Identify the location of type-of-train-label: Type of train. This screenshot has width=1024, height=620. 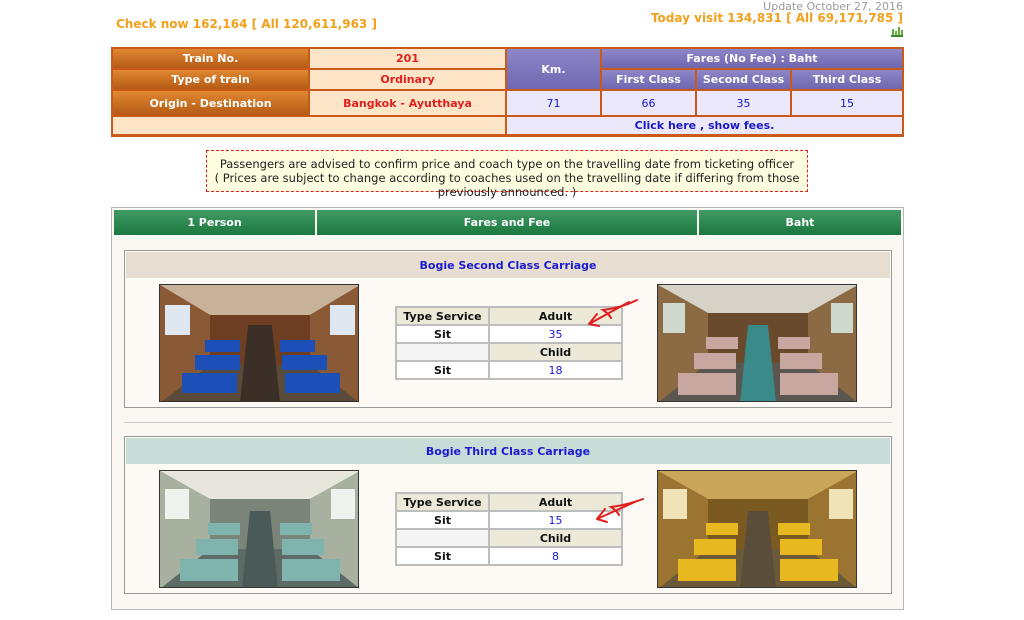
(210, 79).